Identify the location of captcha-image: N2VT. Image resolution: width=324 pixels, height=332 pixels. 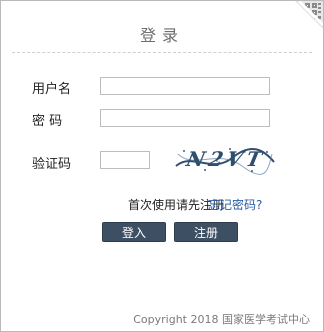
(224, 160).